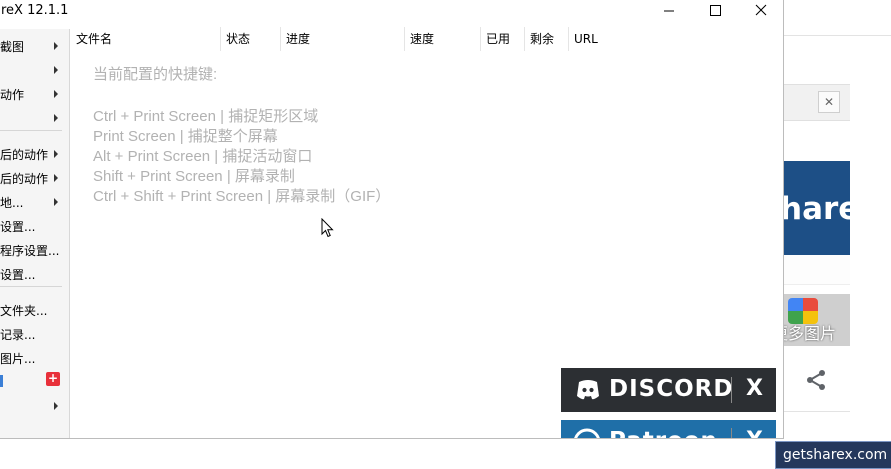 This screenshot has width=891, height=469. Describe the element at coordinates (754, 433) in the screenshot. I see `patreon-close-icon: X` at that location.